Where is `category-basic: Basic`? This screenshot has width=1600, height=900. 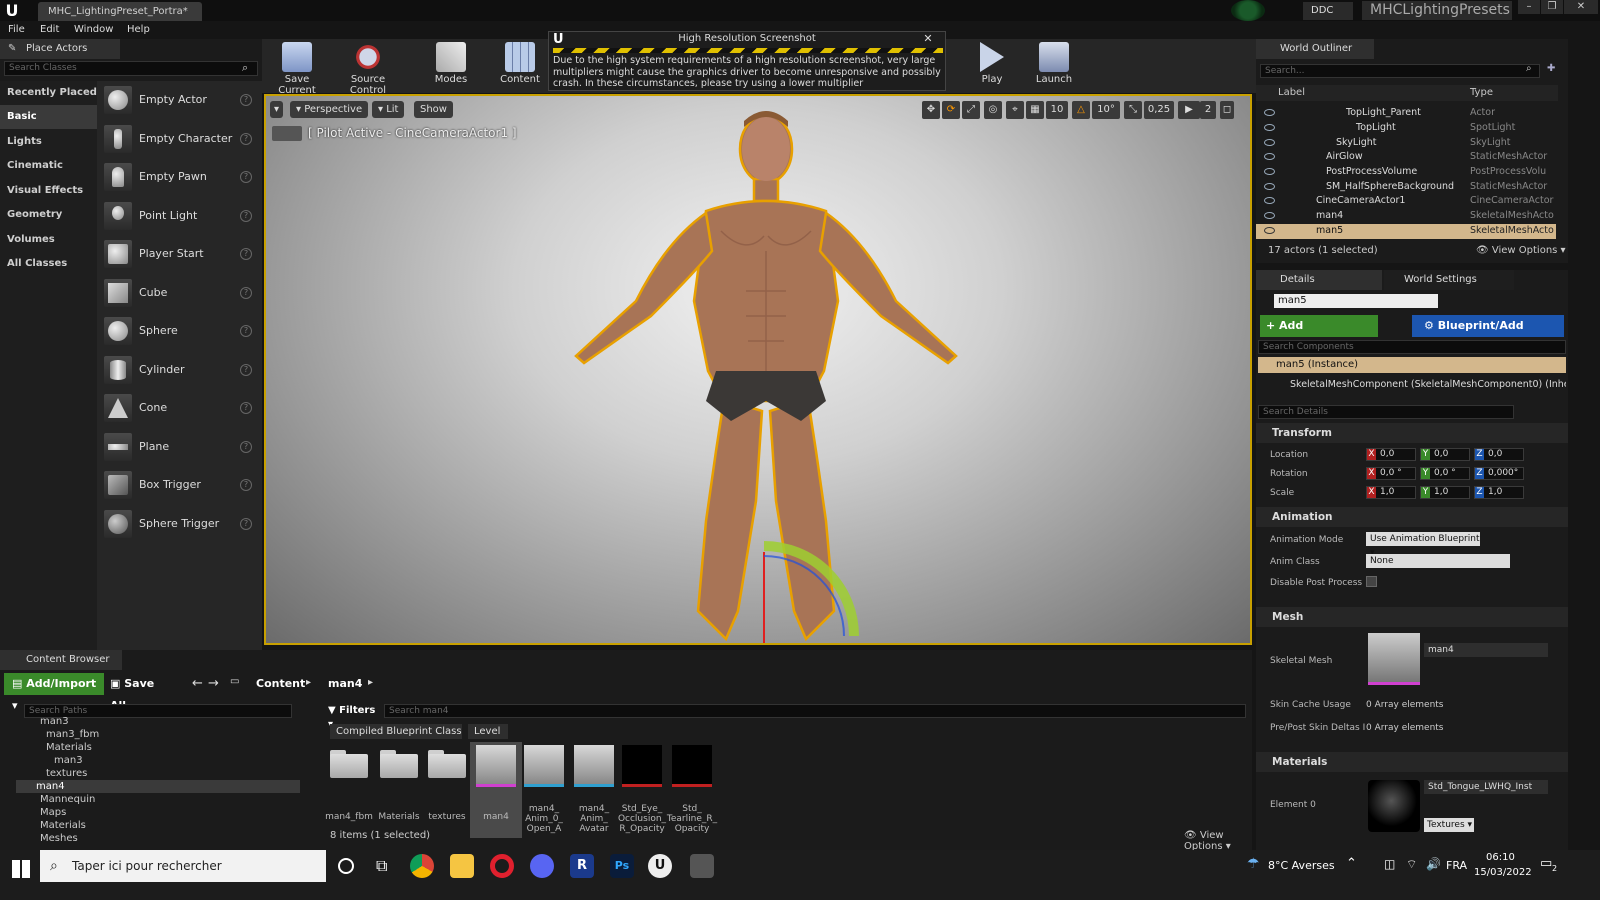 category-basic: Basic is located at coordinates (48, 117).